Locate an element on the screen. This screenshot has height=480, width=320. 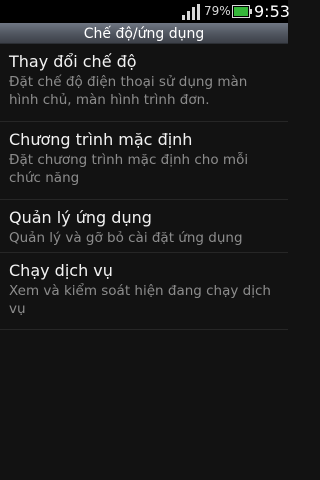
title-bar: Chế độ/ứng dụng is located at coordinates (144, 33).